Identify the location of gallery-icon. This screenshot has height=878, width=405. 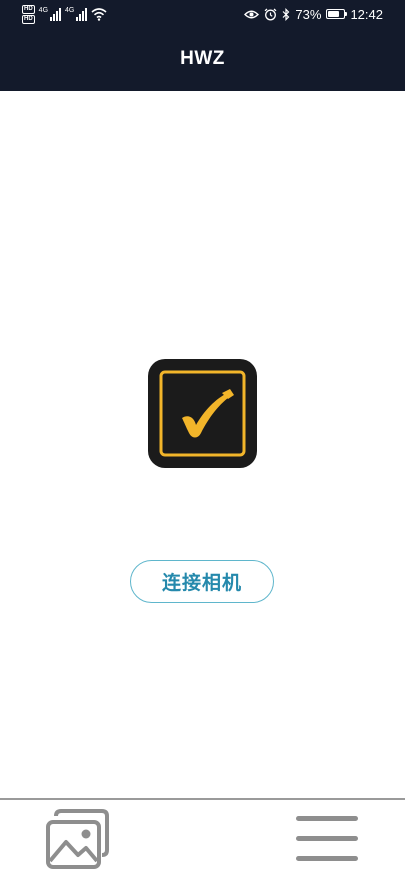
(77, 839).